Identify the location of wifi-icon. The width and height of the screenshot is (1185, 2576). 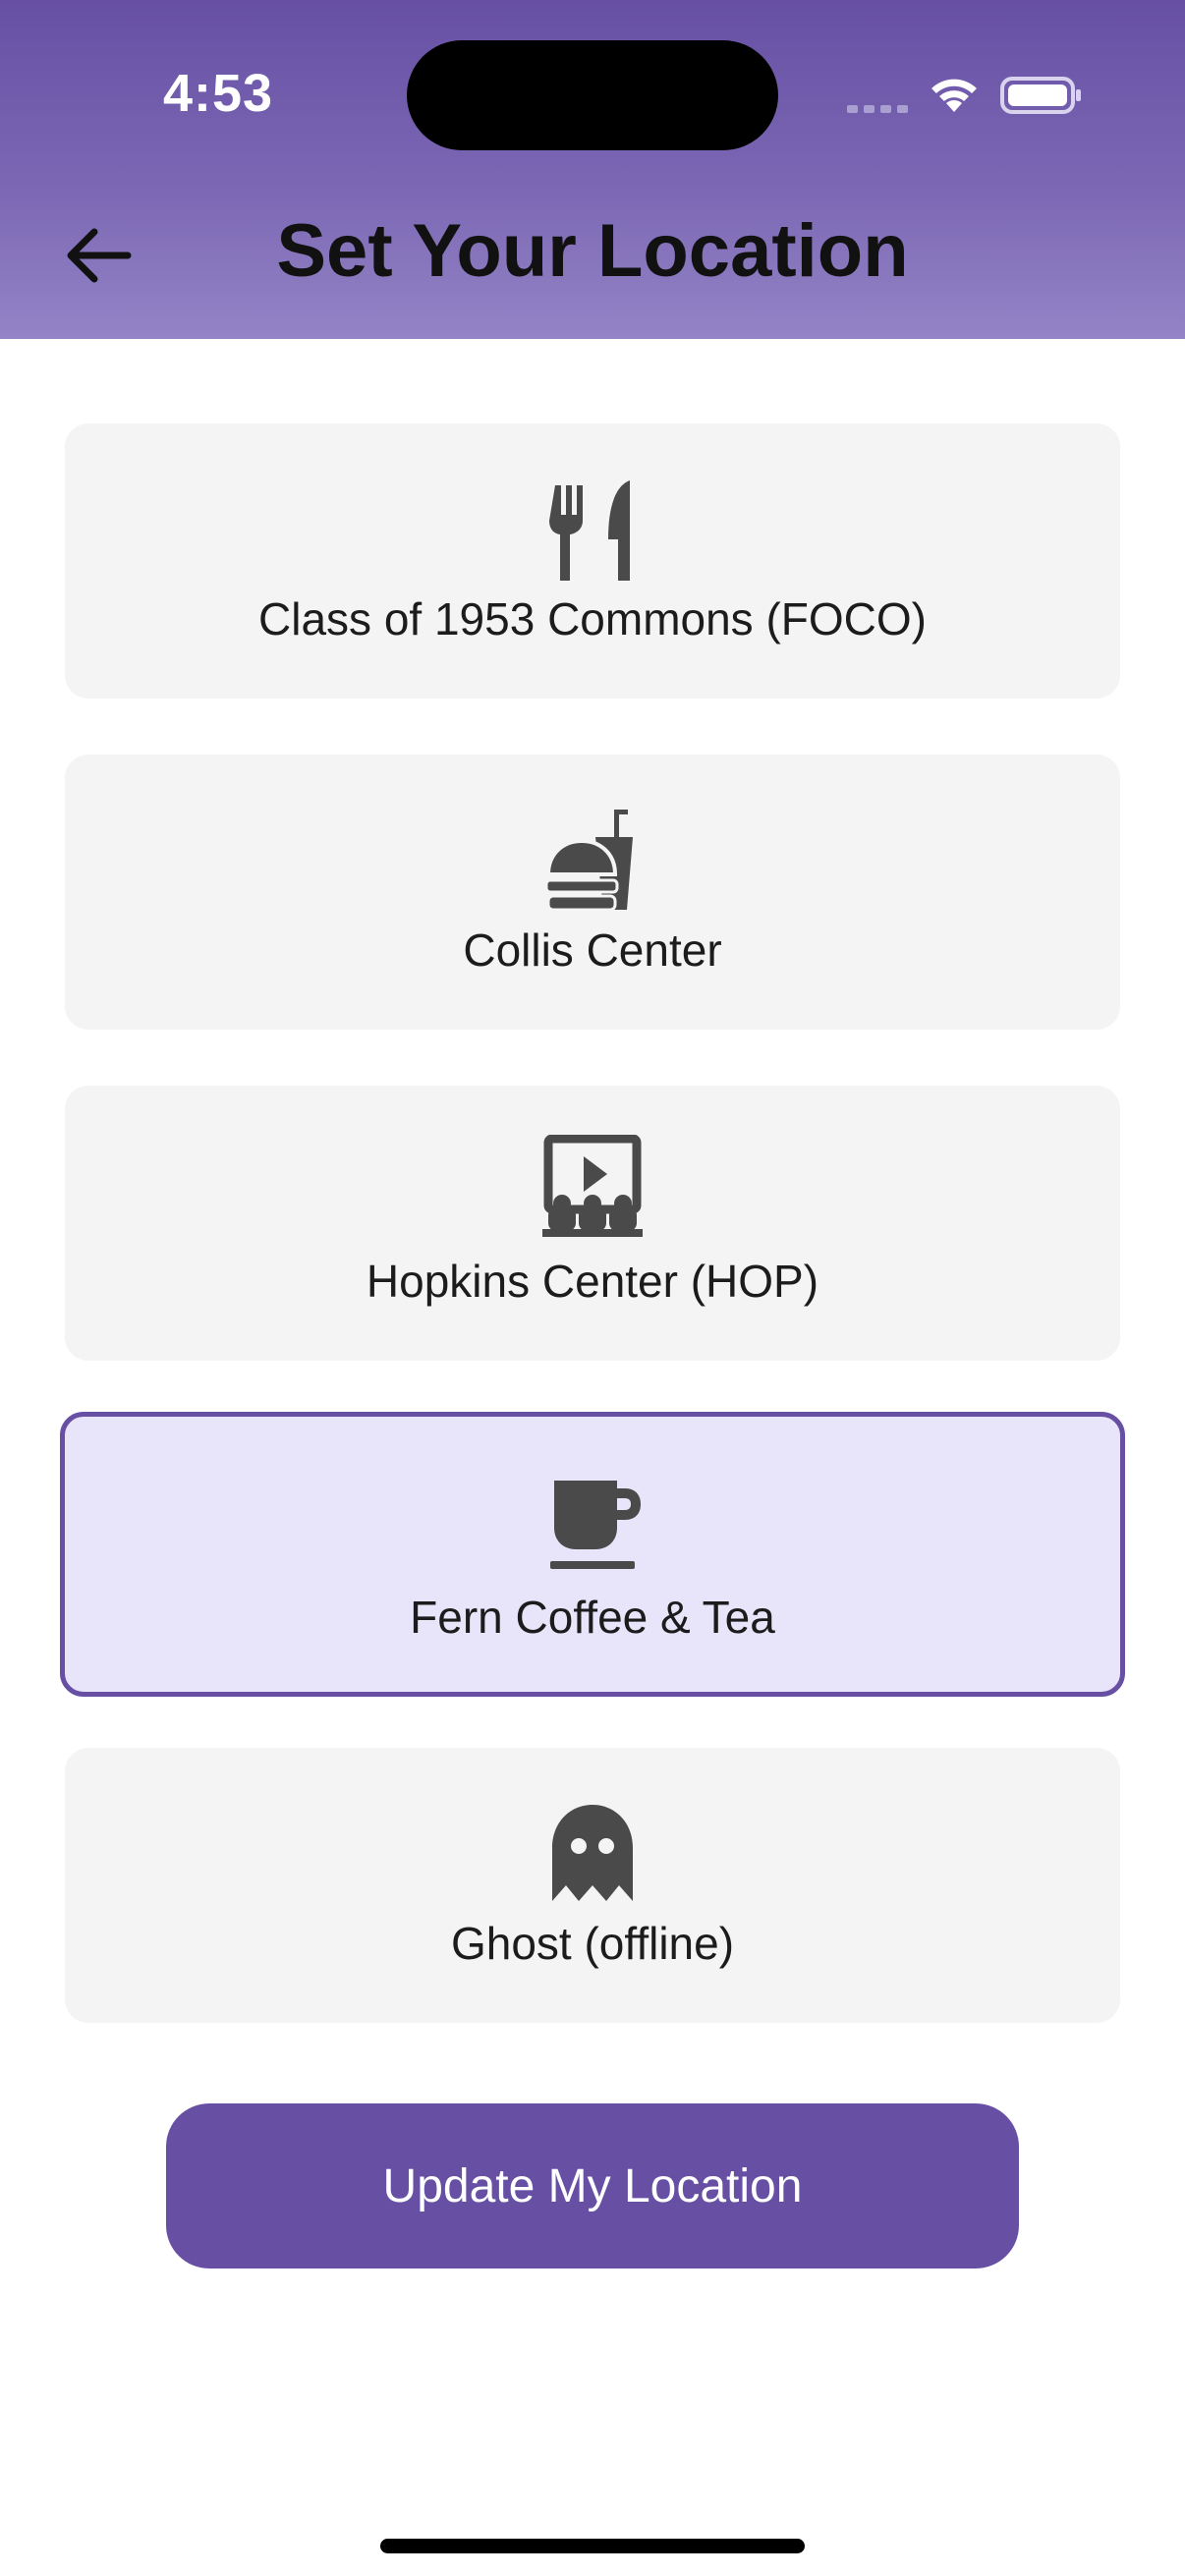
(954, 95).